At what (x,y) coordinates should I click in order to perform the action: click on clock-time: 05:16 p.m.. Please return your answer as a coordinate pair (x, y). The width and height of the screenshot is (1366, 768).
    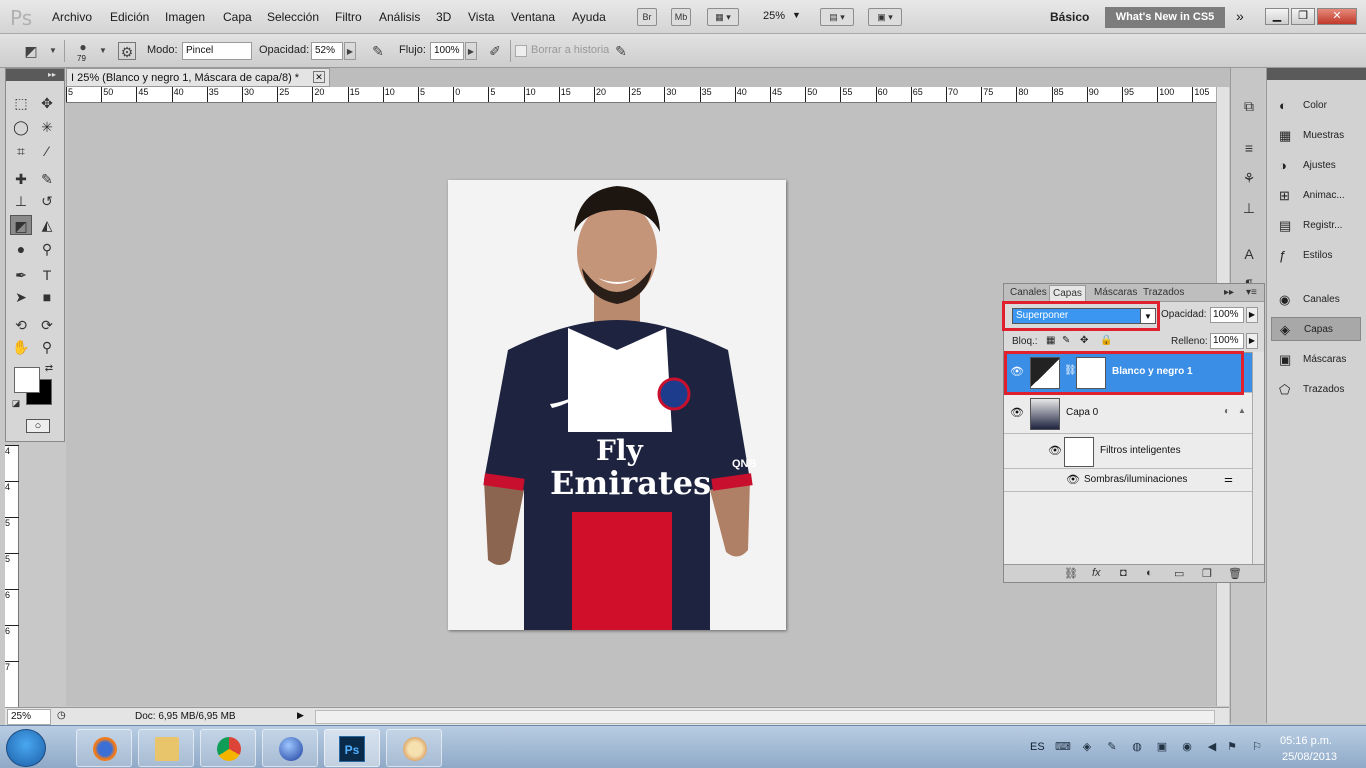
    Looking at the image, I should click on (1306, 741).